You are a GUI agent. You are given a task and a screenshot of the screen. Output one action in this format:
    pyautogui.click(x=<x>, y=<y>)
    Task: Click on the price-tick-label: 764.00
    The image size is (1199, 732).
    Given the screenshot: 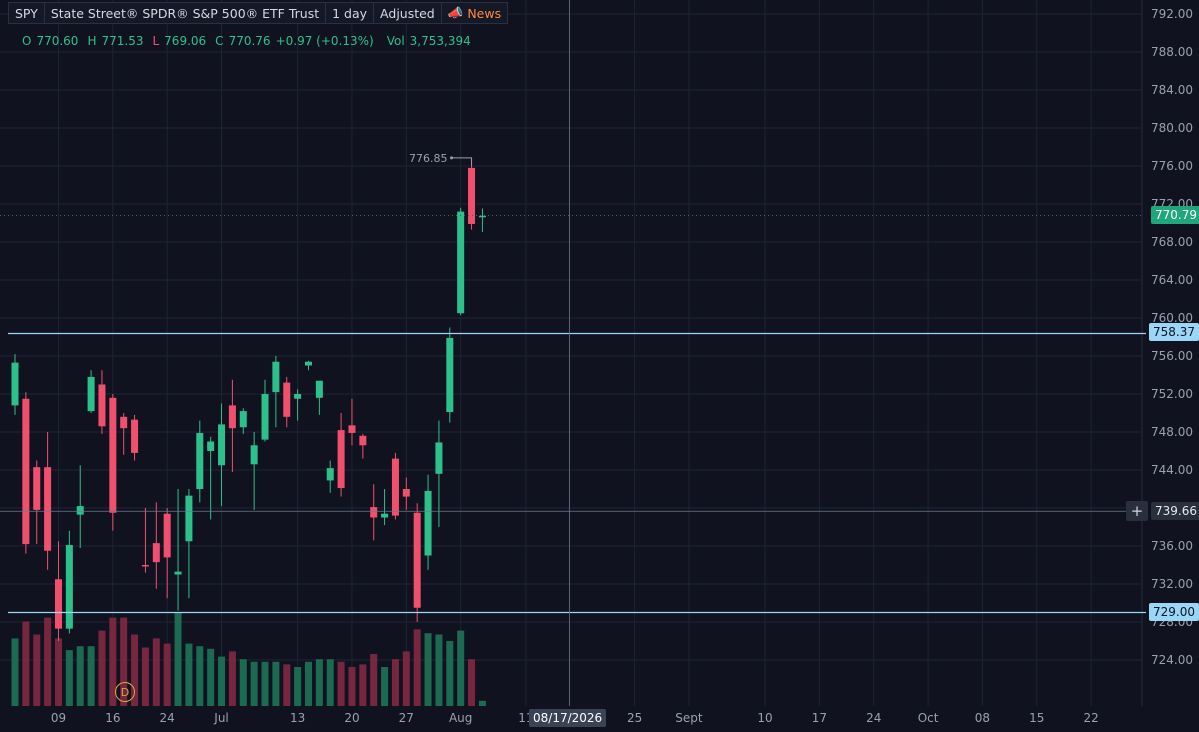 What is the action you would take?
    pyautogui.click(x=1172, y=280)
    